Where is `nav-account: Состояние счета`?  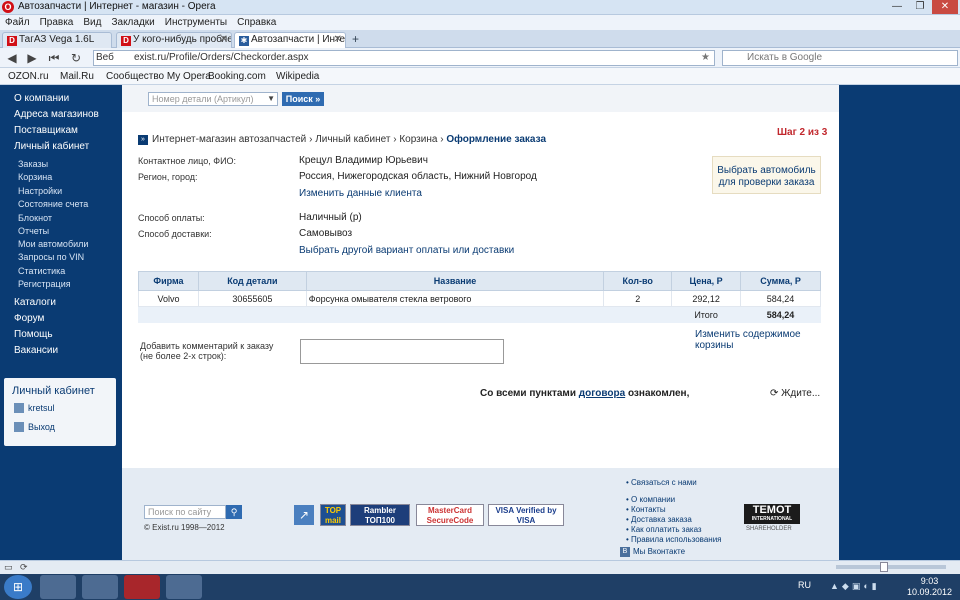
nav-account: Состояние счета is located at coordinates (53, 204).